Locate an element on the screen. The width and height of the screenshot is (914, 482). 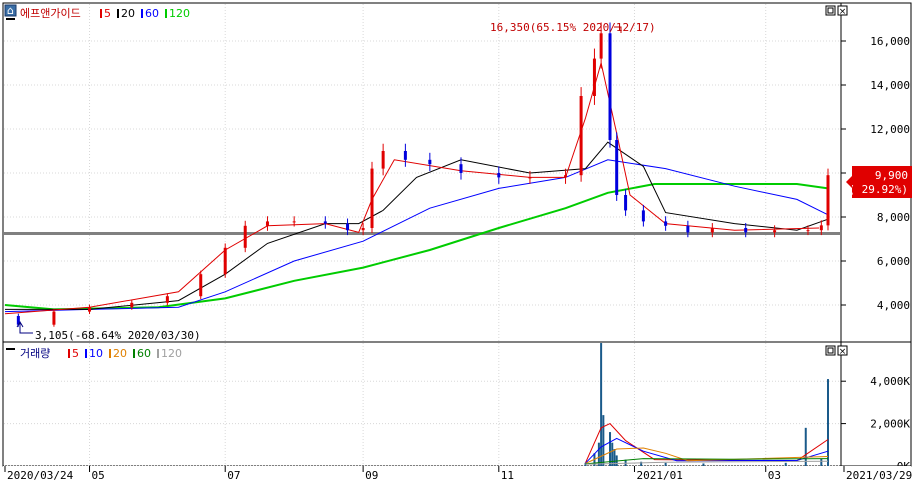
last-price: 9,900 is located at coordinates (891, 175).